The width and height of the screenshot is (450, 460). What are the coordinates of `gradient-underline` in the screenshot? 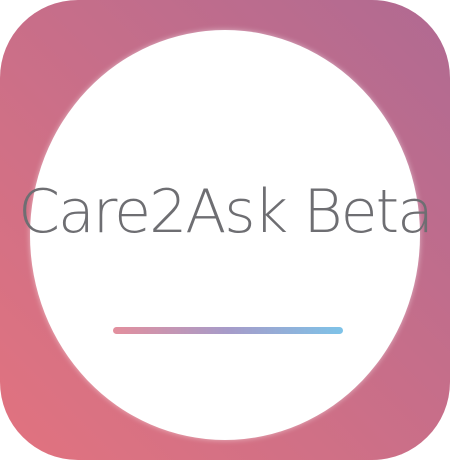 It's located at (228, 330).